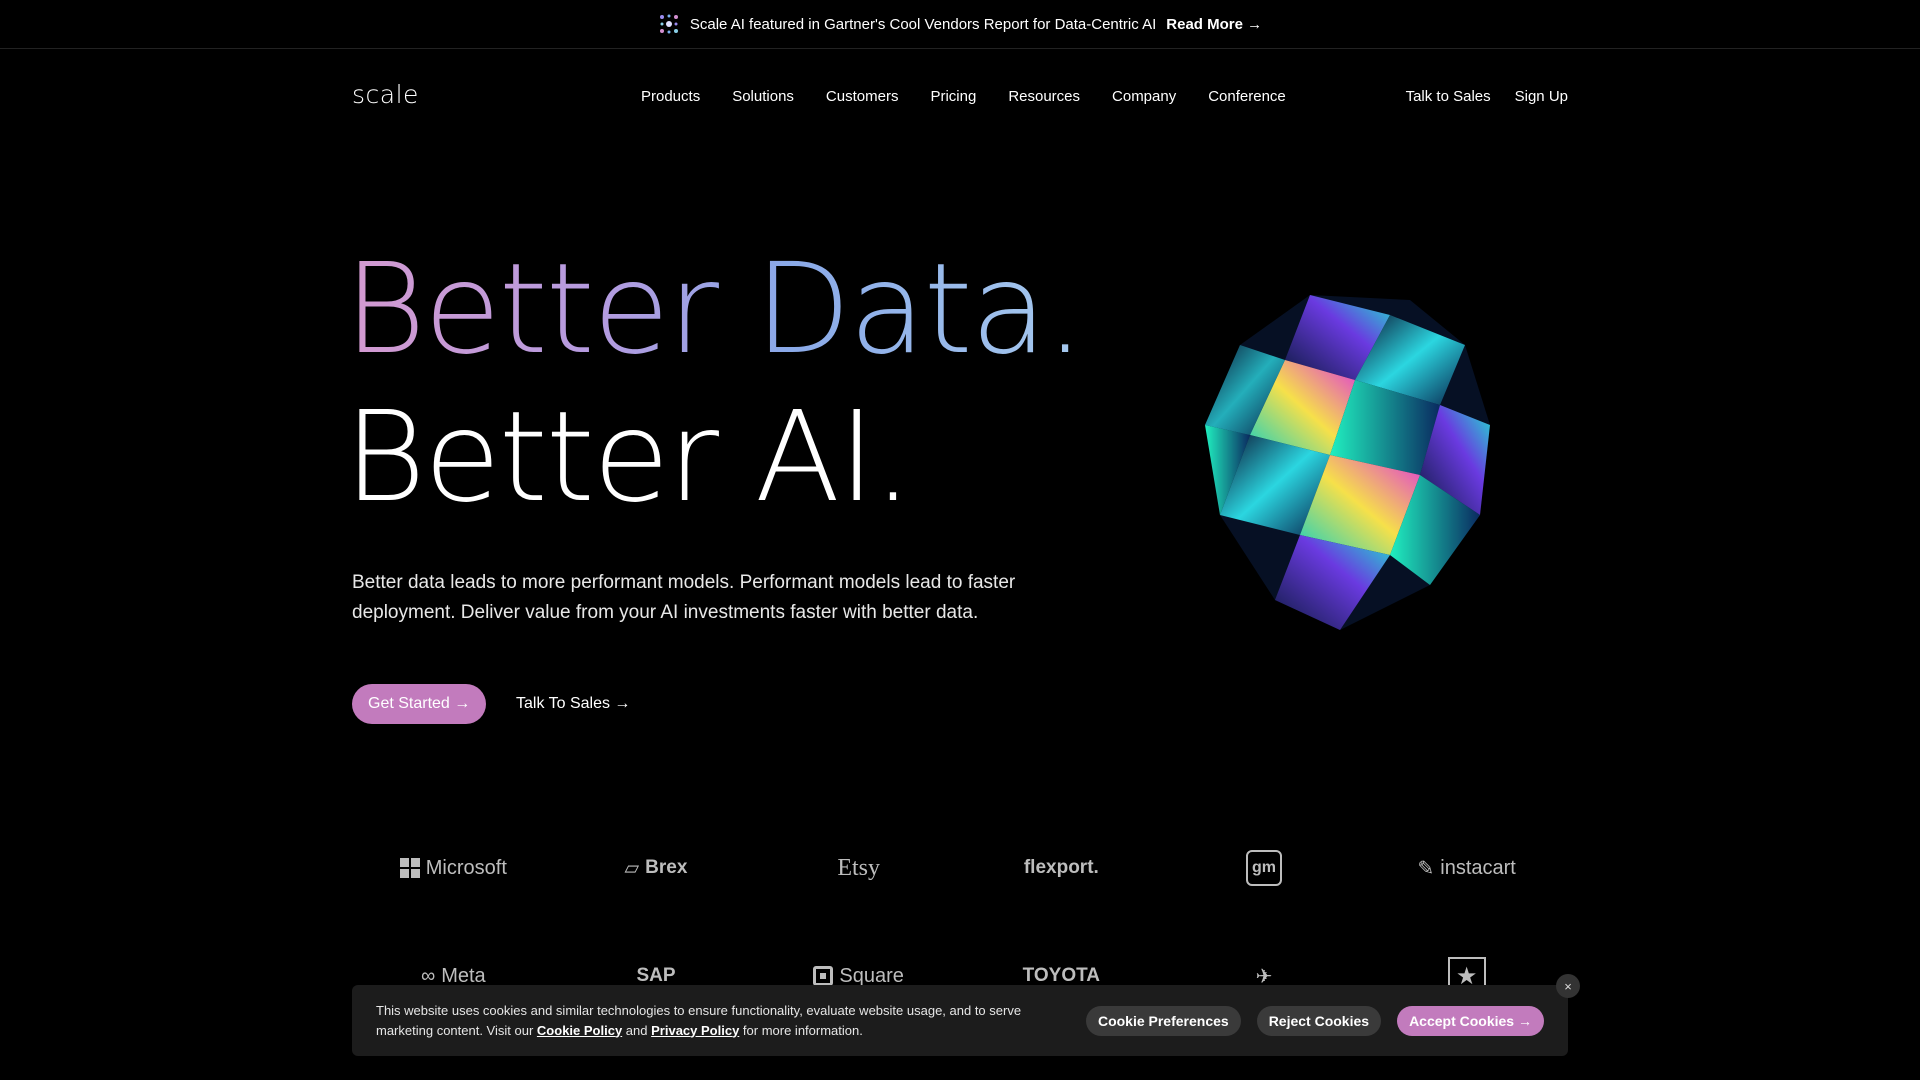  I want to click on microsoft-logo: Microsoft, so click(453, 868).